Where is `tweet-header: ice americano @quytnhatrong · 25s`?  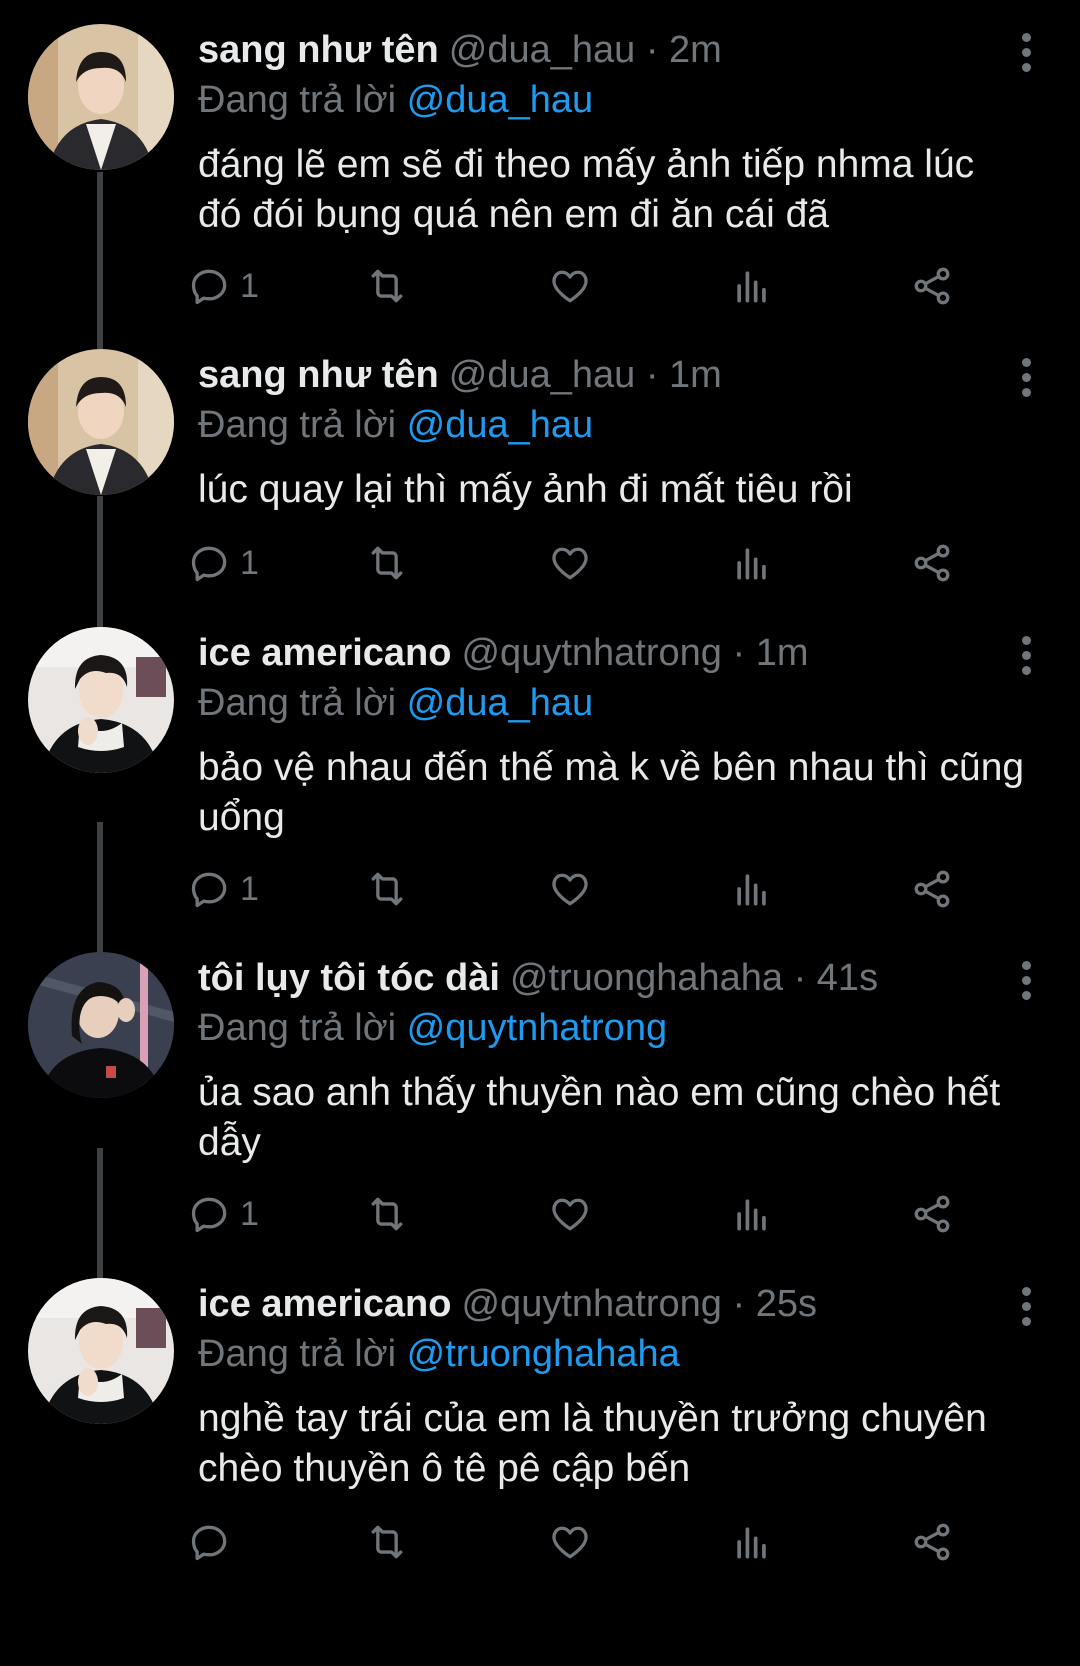 tweet-header: ice americano @quytnhatrong · 25s is located at coordinates (599, 1304).